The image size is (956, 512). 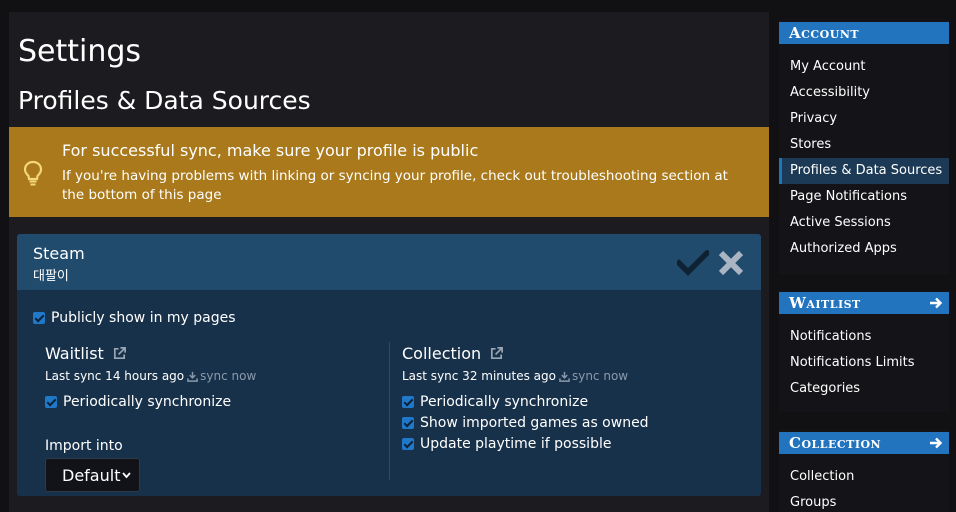 I want to click on confirm-check-icon, so click(x=693, y=263).